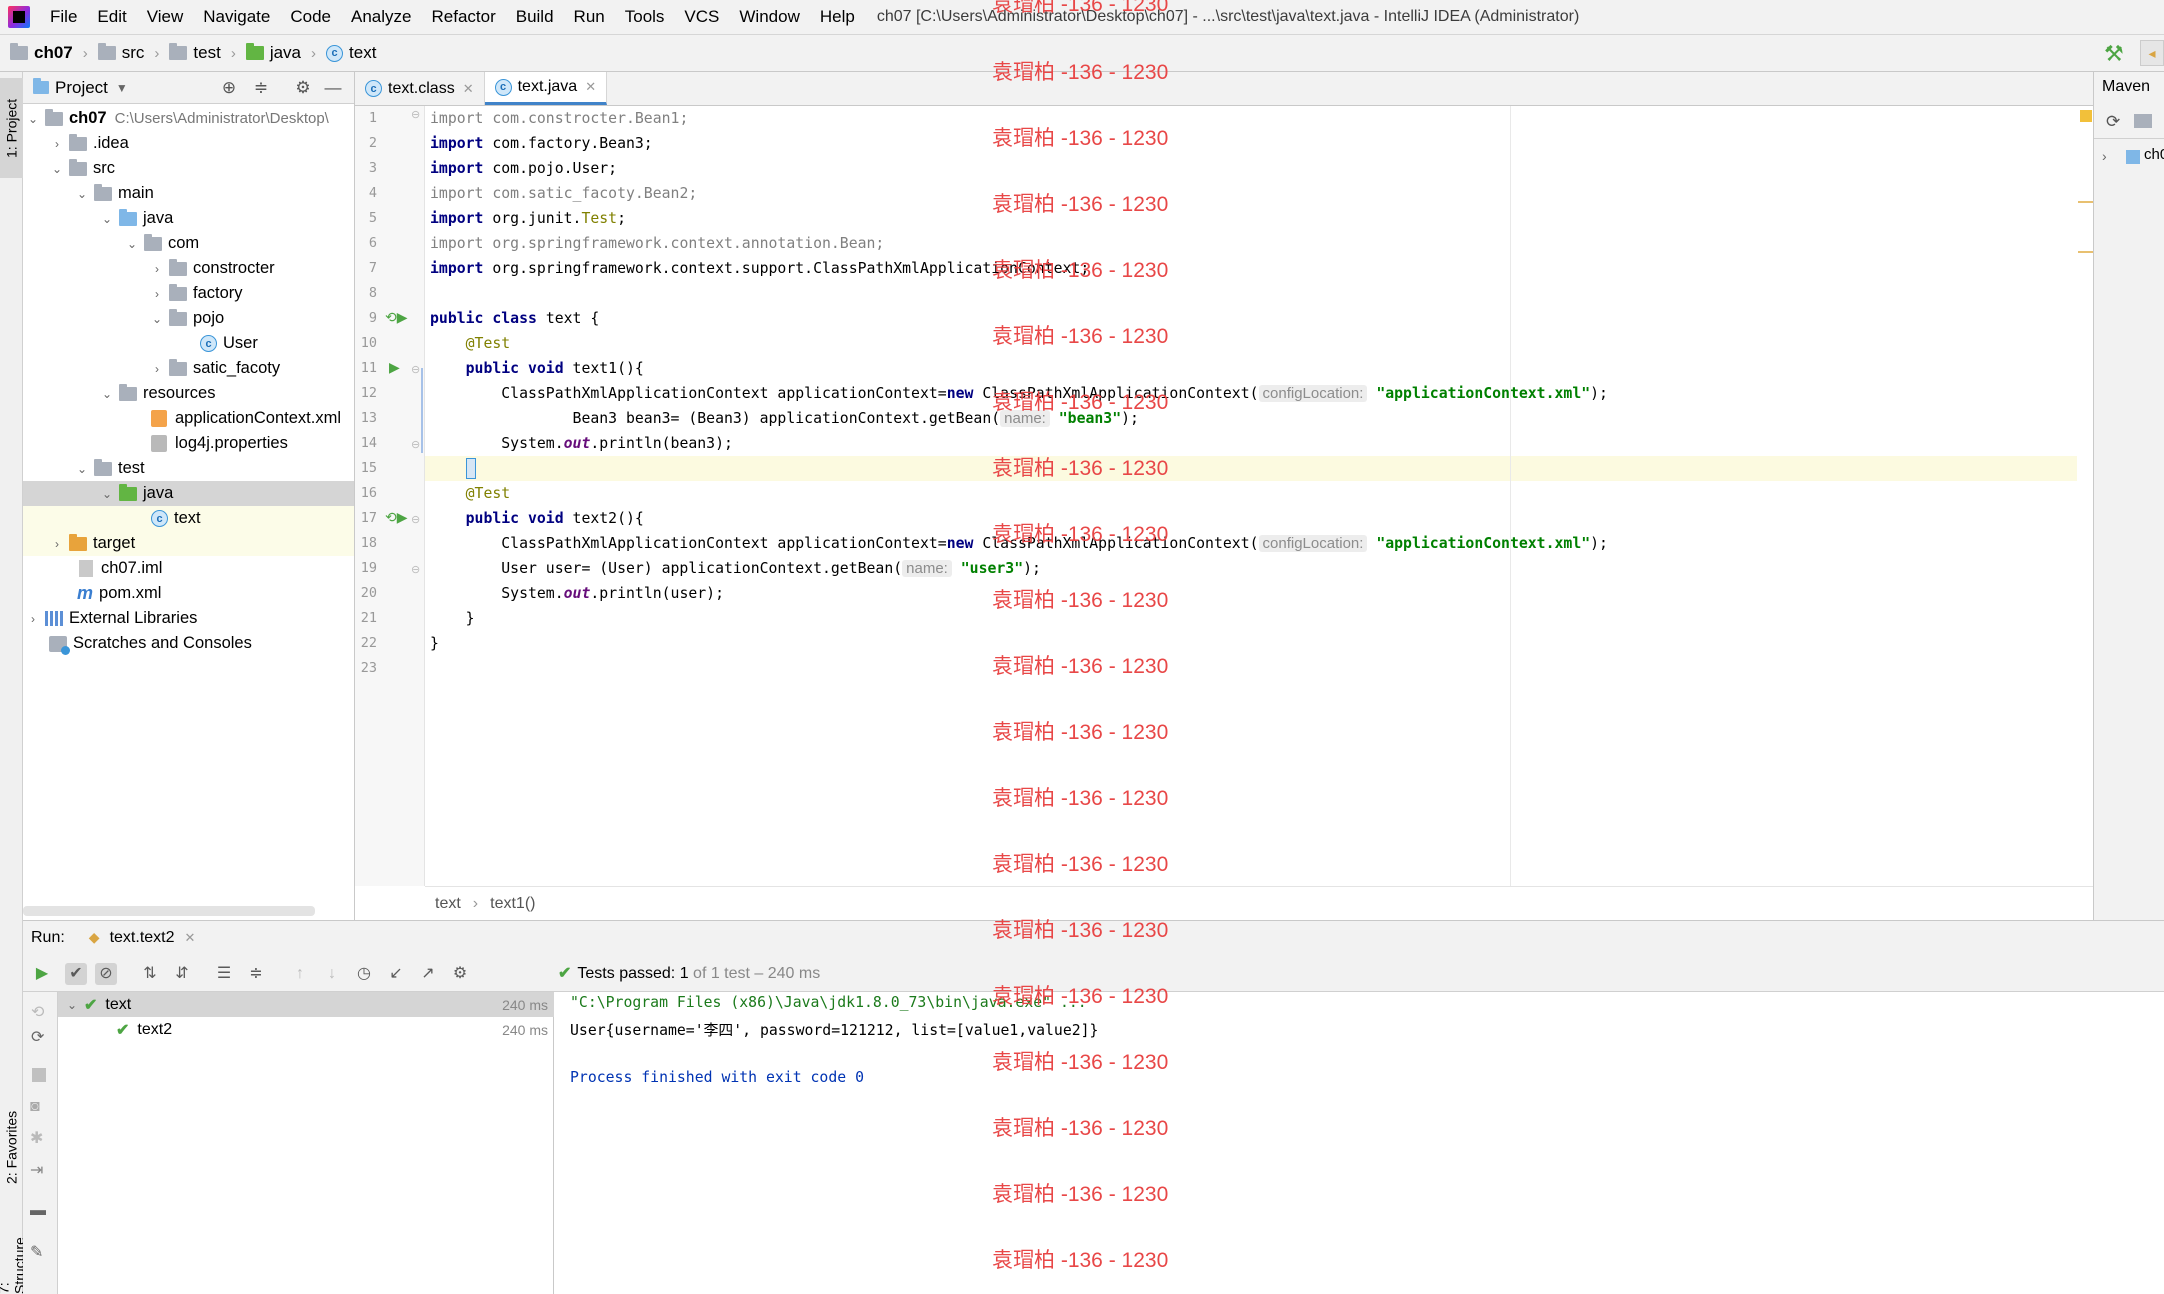 The width and height of the screenshot is (2164, 1294). I want to click on rerun-icon: ▶, so click(42, 974).